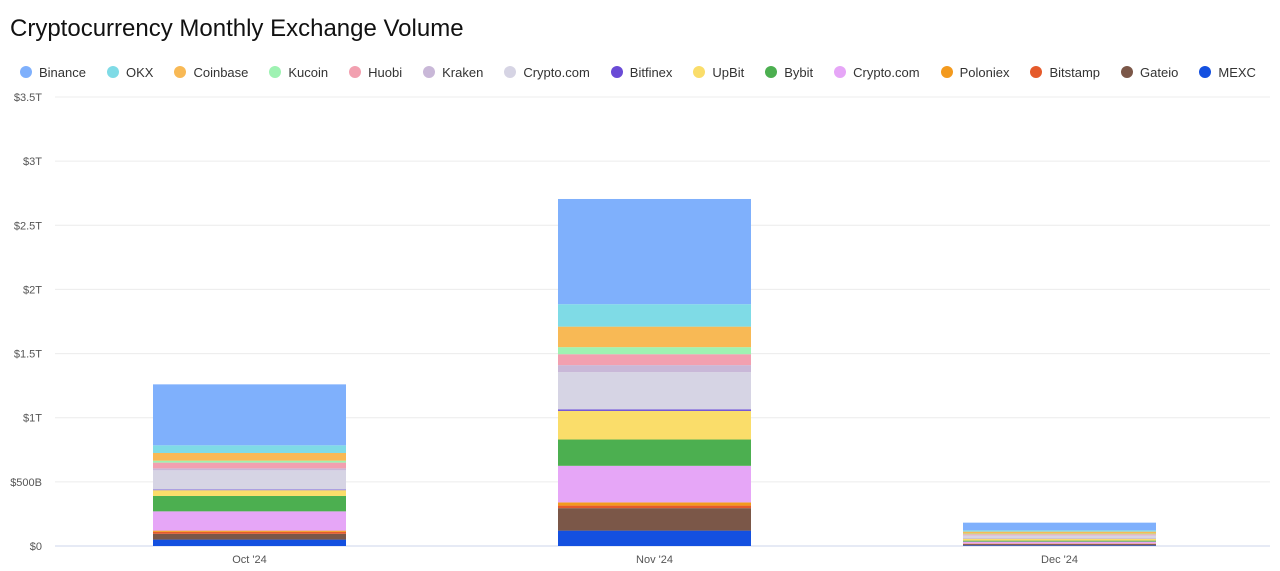 The image size is (1280, 571). Describe the element at coordinates (32, 419) in the screenshot. I see `y-tick-label: $1T` at that location.